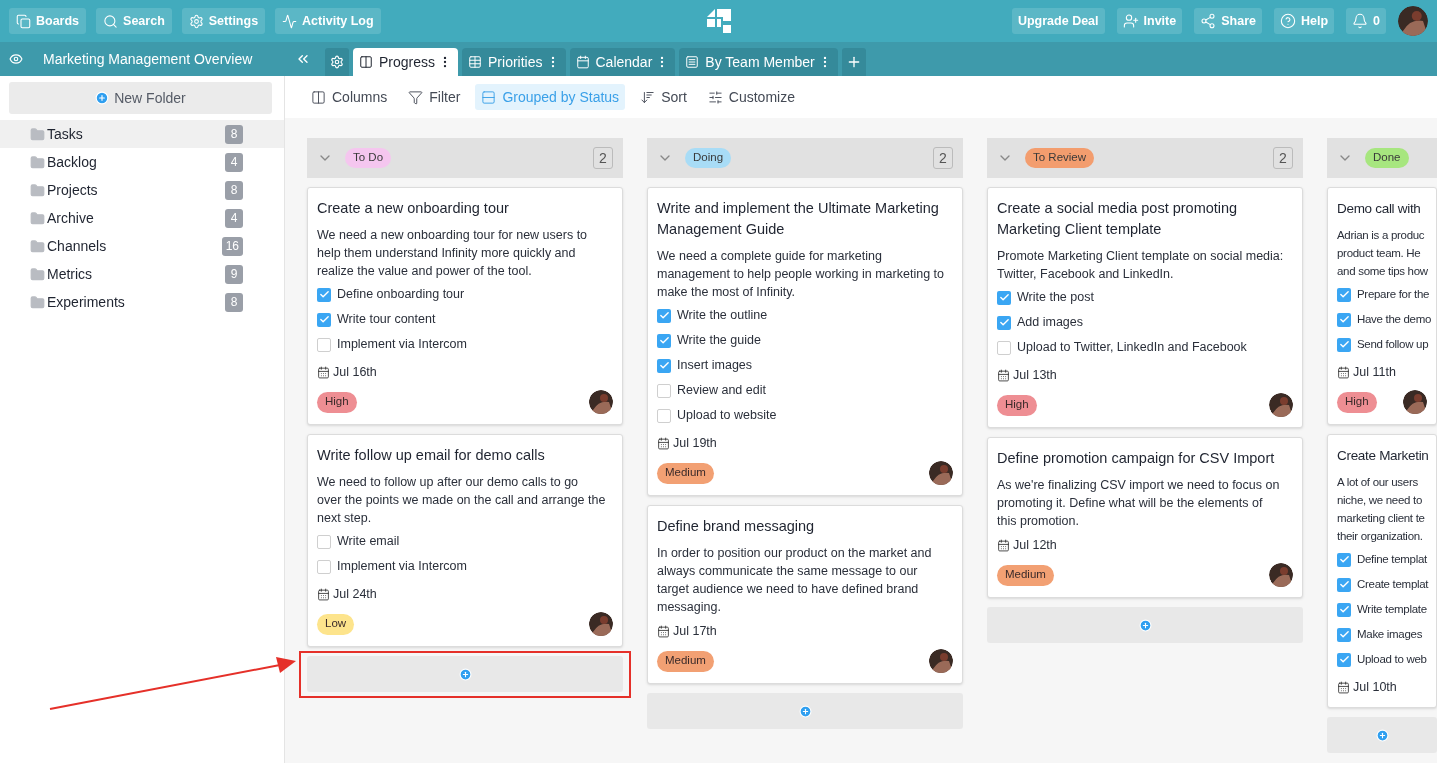  What do you see at coordinates (722, 316) in the screenshot?
I see `checklist-item: Write the outline` at bounding box center [722, 316].